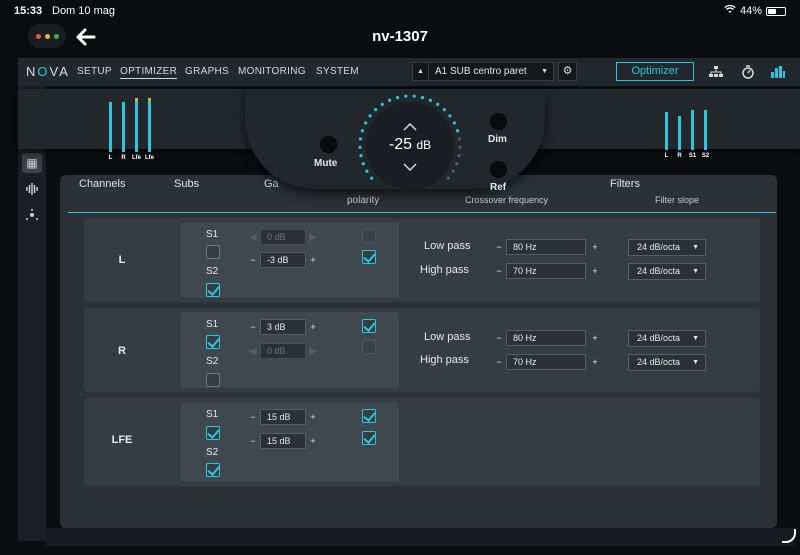 Image resolution: width=800 pixels, height=555 pixels. Describe the element at coordinates (679, 137) in the screenshot. I see `meter-out-r: R` at that location.